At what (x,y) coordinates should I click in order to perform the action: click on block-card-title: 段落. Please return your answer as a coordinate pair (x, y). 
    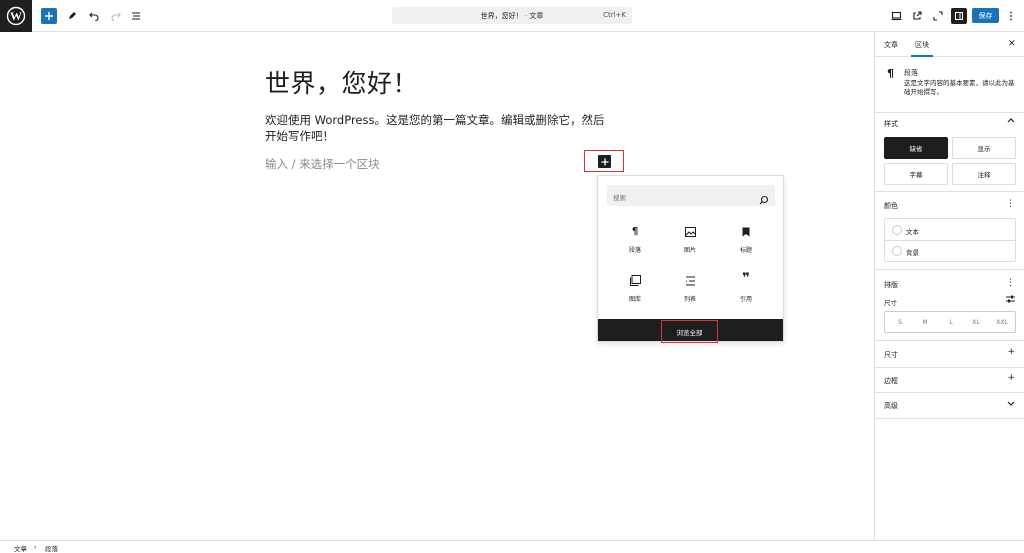
    Looking at the image, I should click on (911, 73).